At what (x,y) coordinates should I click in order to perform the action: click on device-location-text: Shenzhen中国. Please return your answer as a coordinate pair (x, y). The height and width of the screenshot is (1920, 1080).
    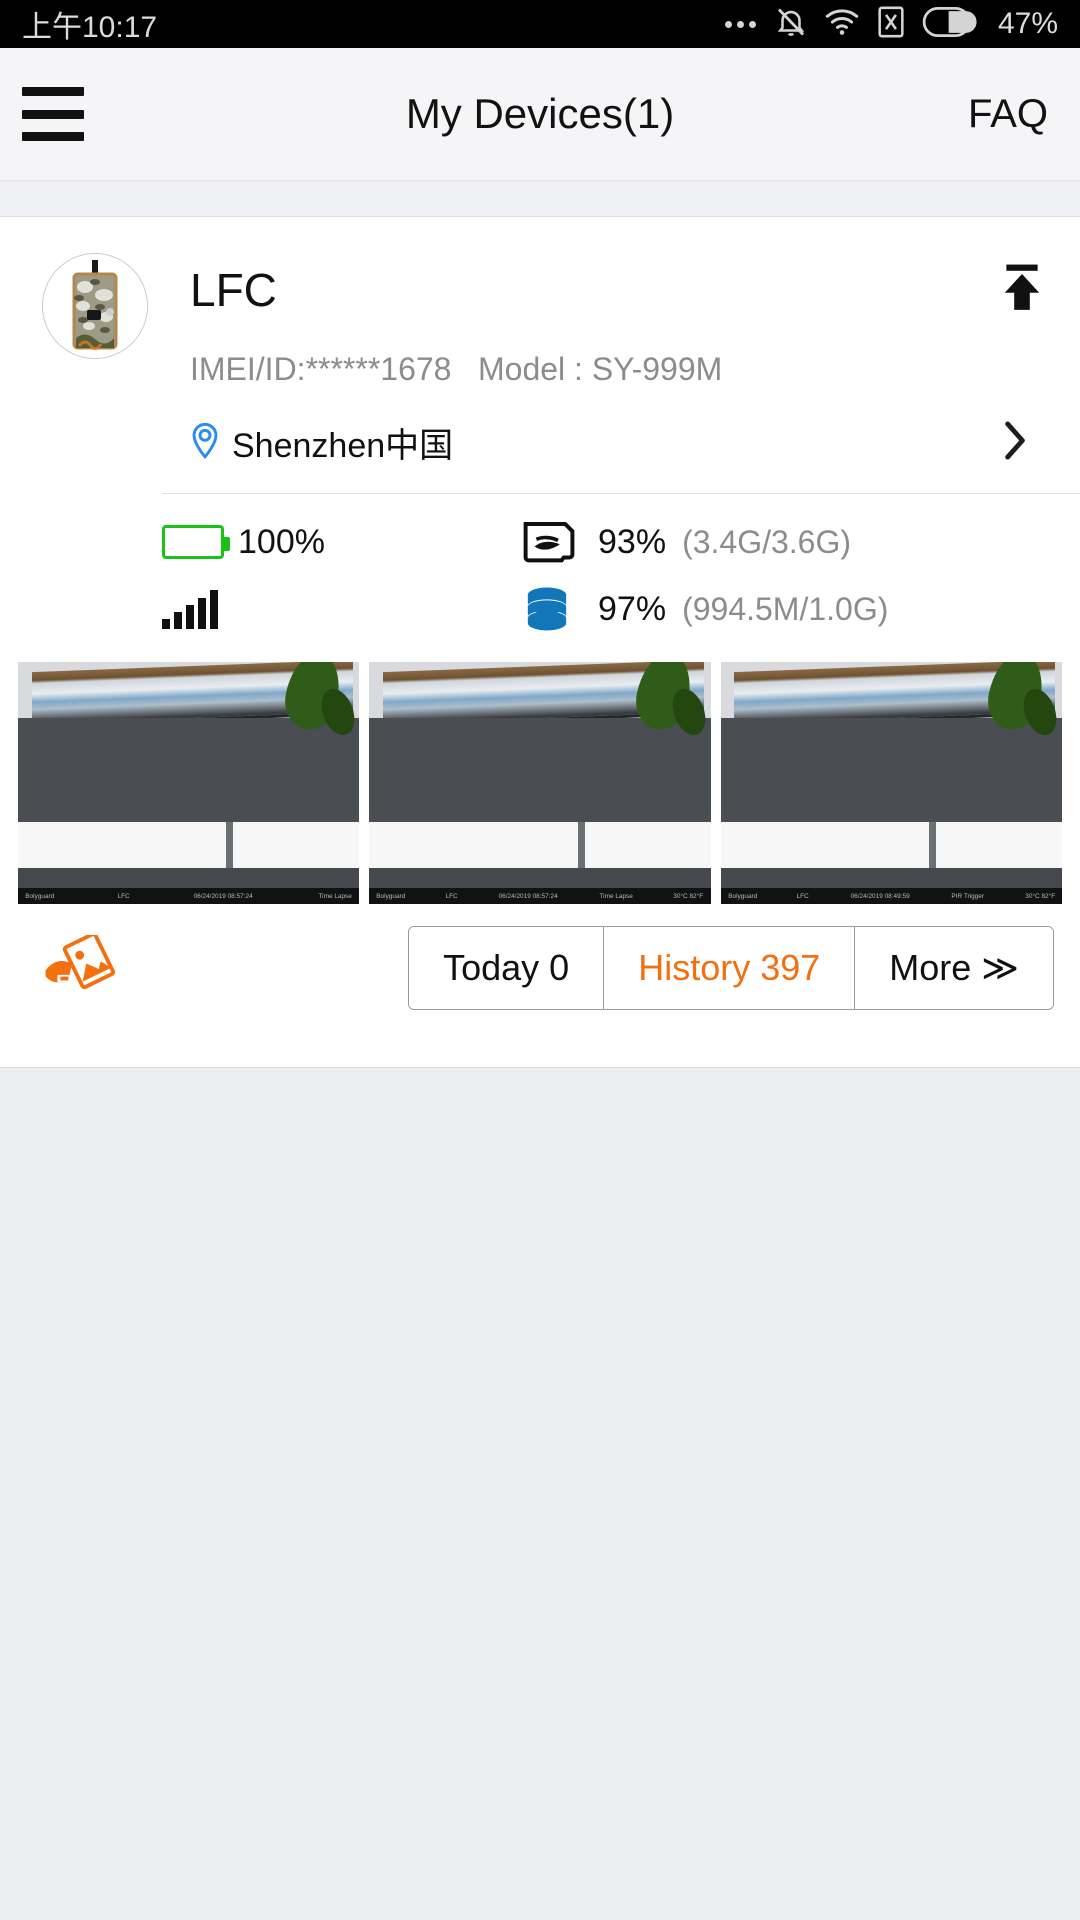
    Looking at the image, I should click on (343, 446).